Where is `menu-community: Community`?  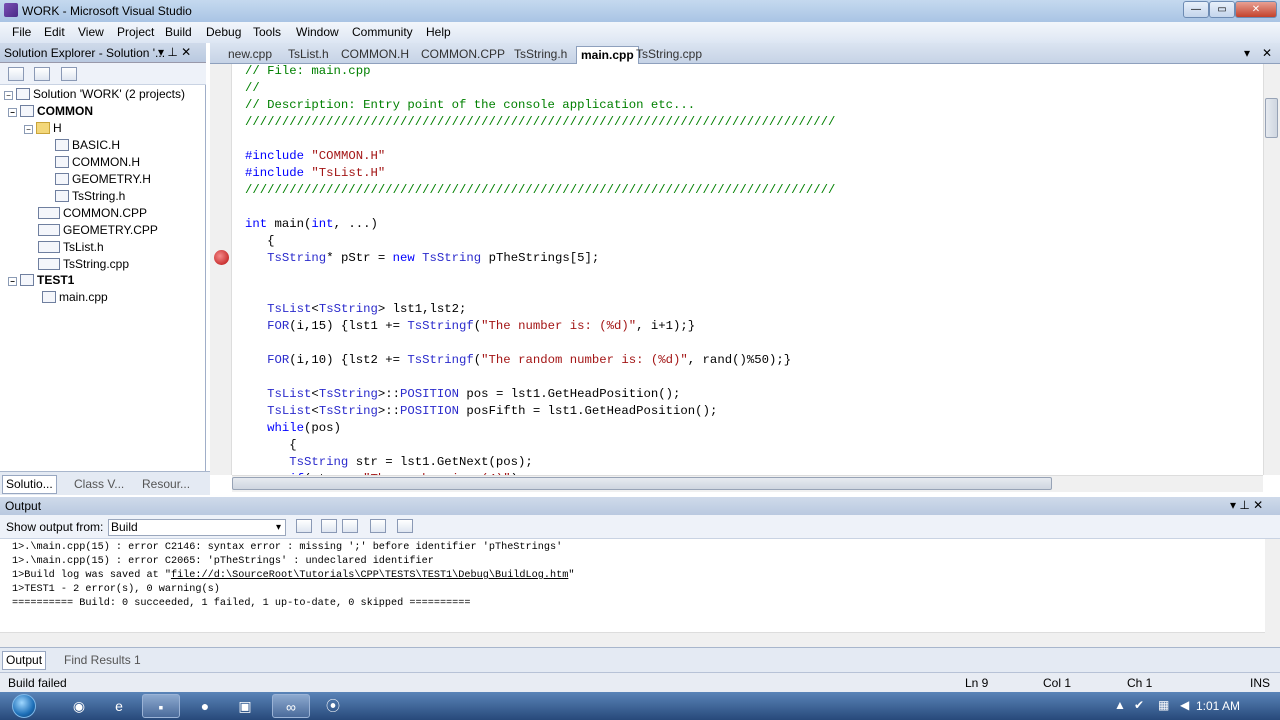
menu-community: Community is located at coordinates (382, 32).